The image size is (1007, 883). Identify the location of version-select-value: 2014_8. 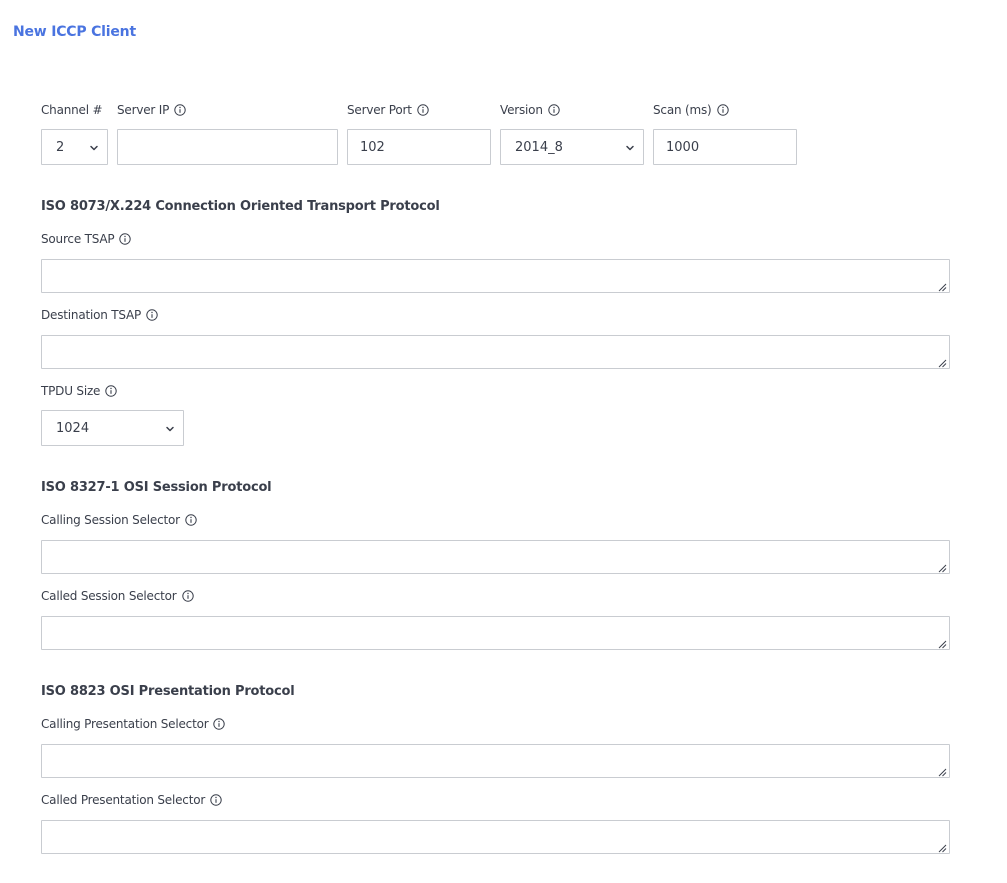
(539, 147).